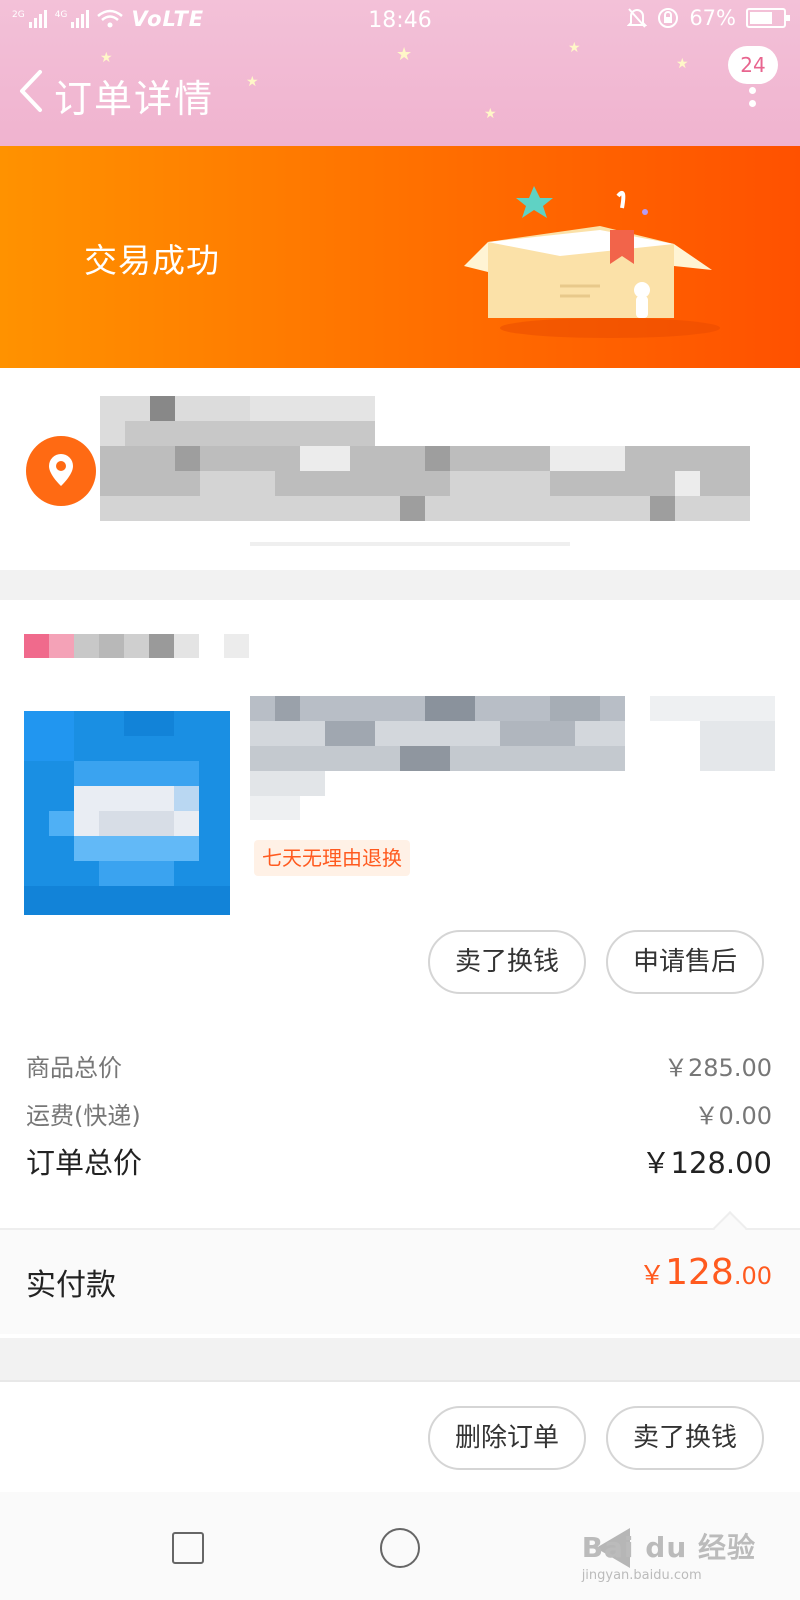 The width and height of the screenshot is (800, 1600). Describe the element at coordinates (712, 18) in the screenshot. I see `battery-percent: 67%` at that location.